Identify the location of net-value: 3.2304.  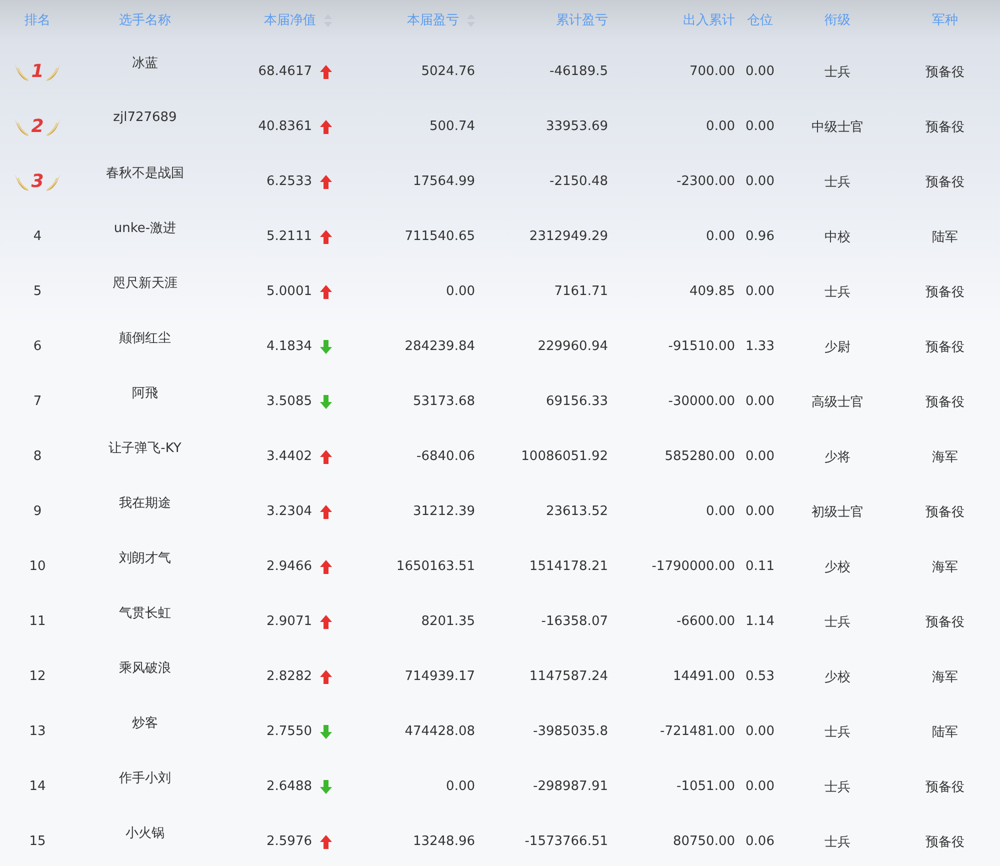
(289, 511).